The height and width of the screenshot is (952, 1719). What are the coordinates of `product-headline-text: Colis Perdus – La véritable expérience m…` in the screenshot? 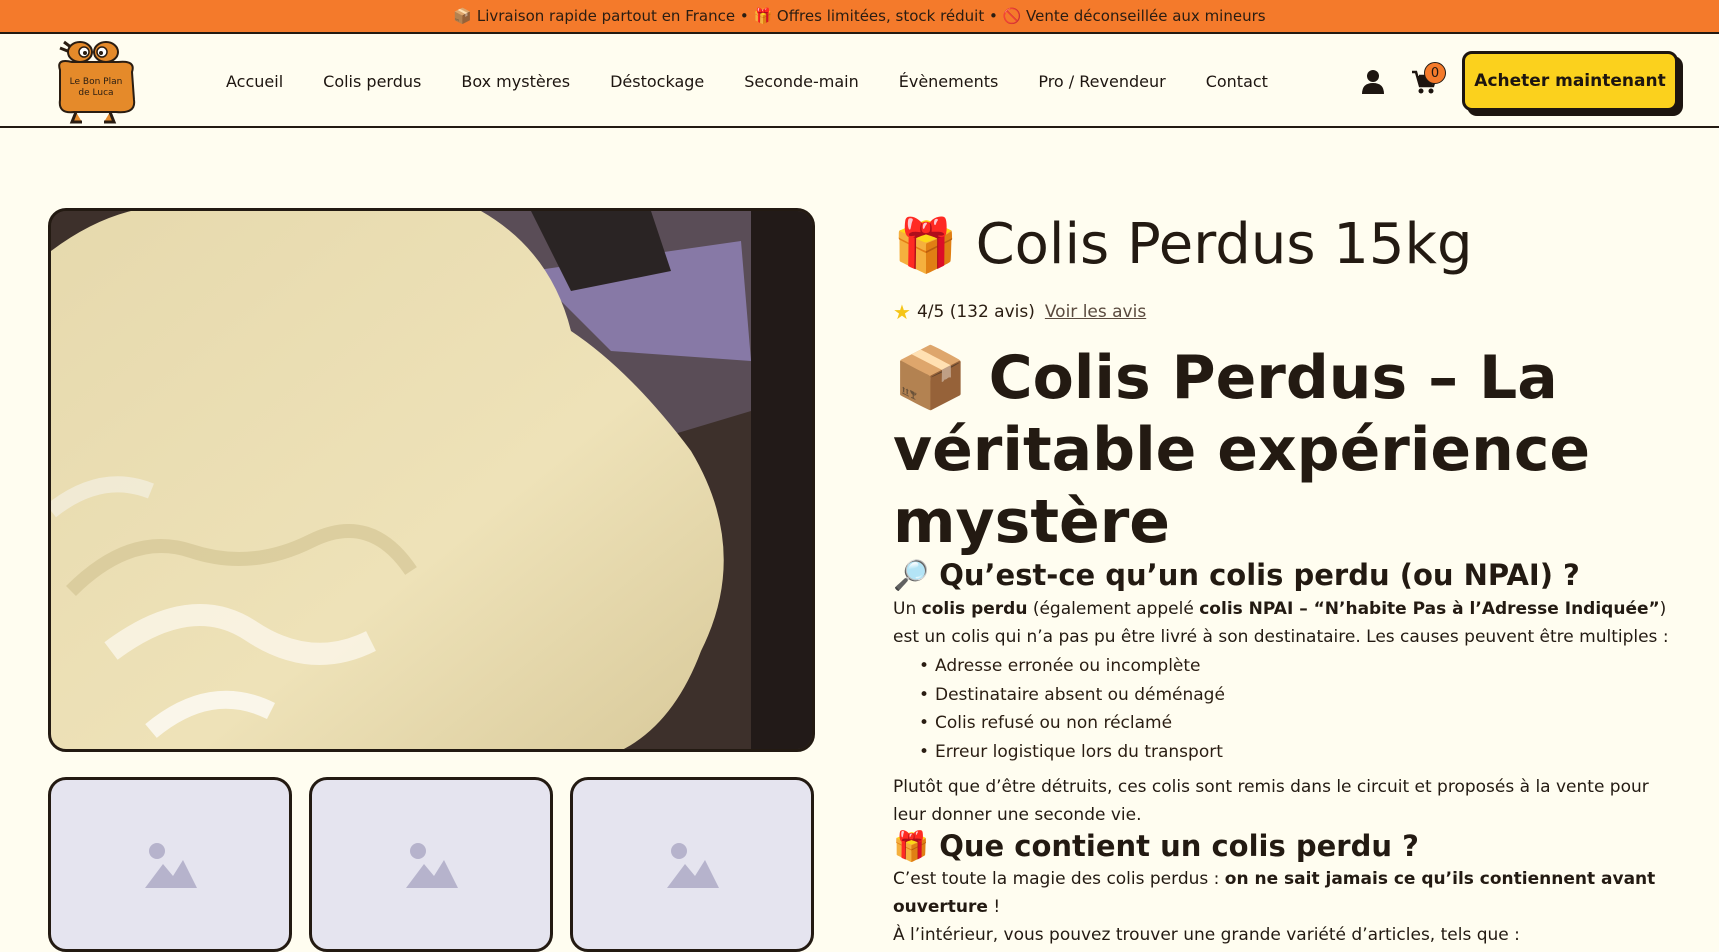 It's located at (1242, 450).